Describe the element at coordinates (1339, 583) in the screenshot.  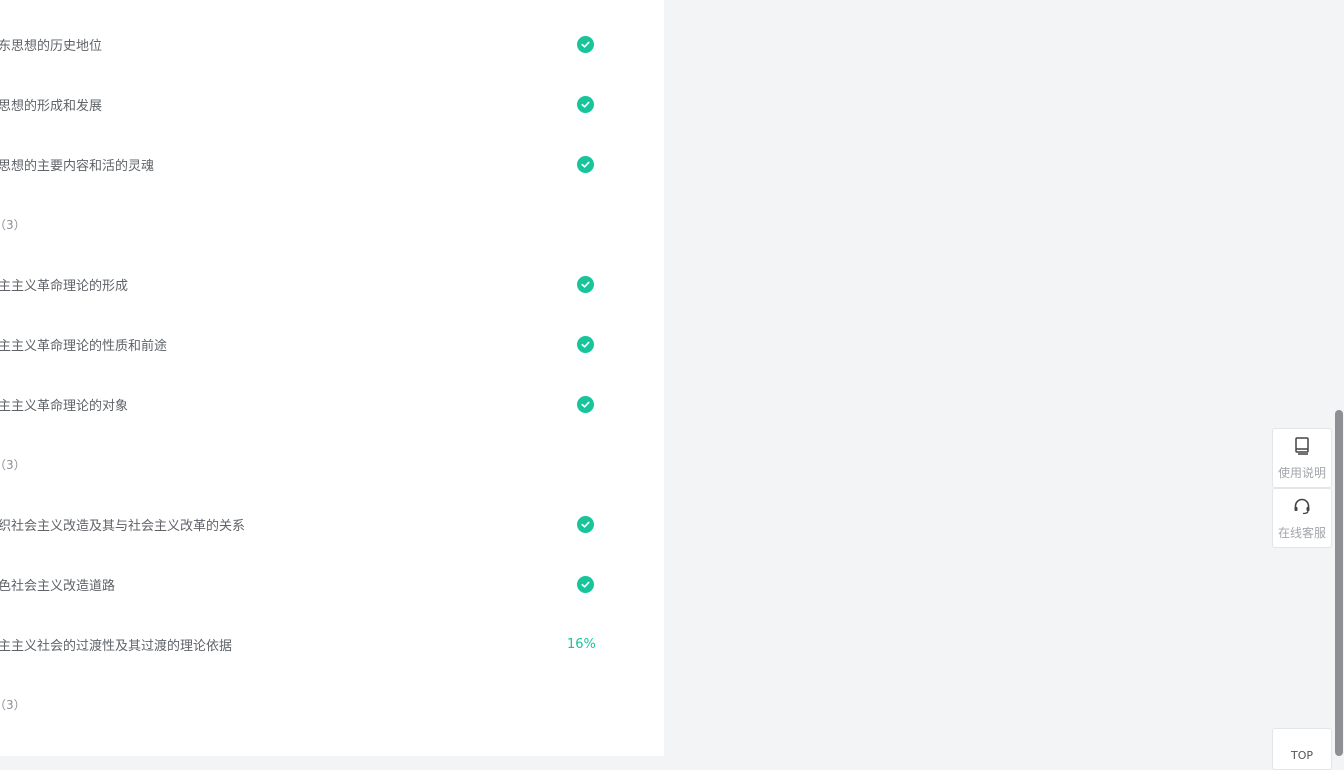
I see `scrollbar-thumb` at that location.